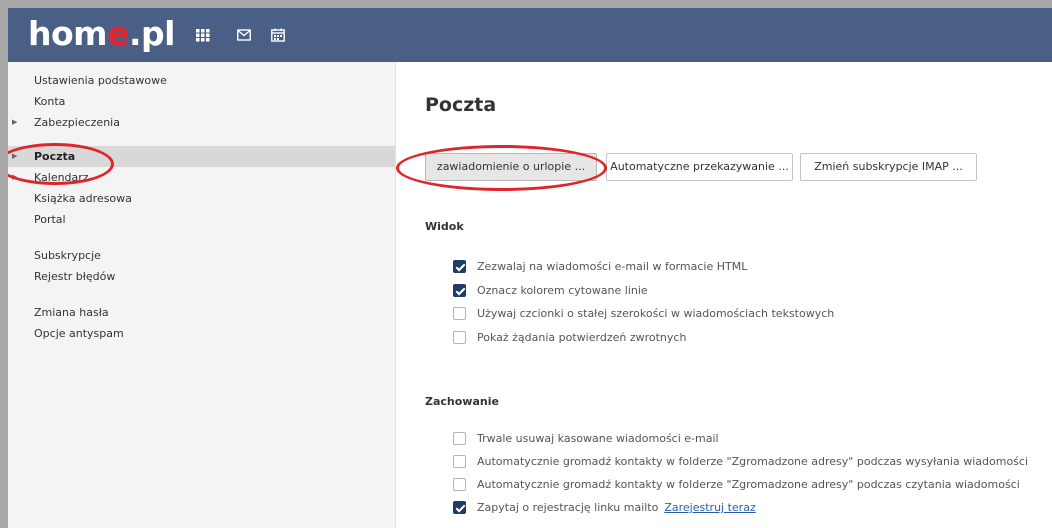 Image resolution: width=1052 pixels, height=528 pixels. Describe the element at coordinates (201, 312) in the screenshot. I see `sidebar-item-change-password: Zmiana hasła` at that location.